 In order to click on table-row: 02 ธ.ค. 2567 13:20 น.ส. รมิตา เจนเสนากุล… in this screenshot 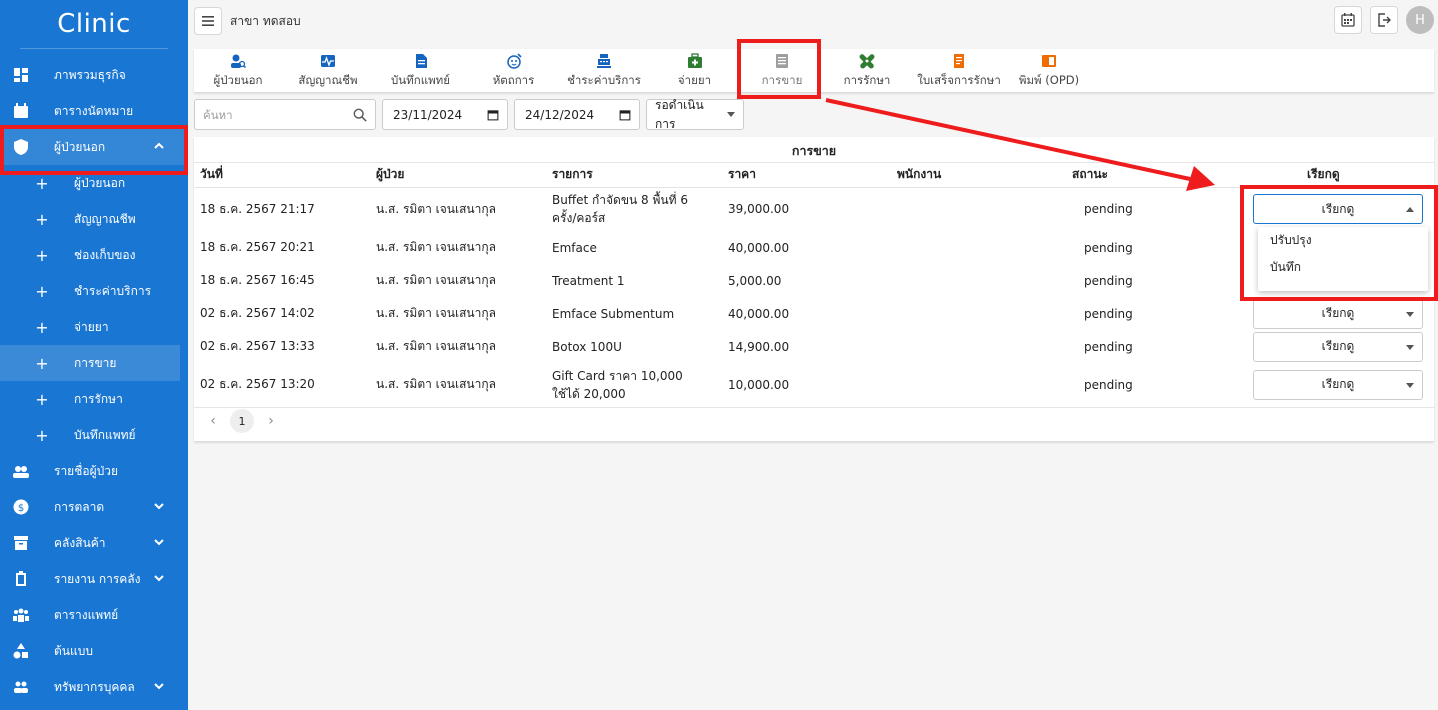, I will do `click(814, 385)`.